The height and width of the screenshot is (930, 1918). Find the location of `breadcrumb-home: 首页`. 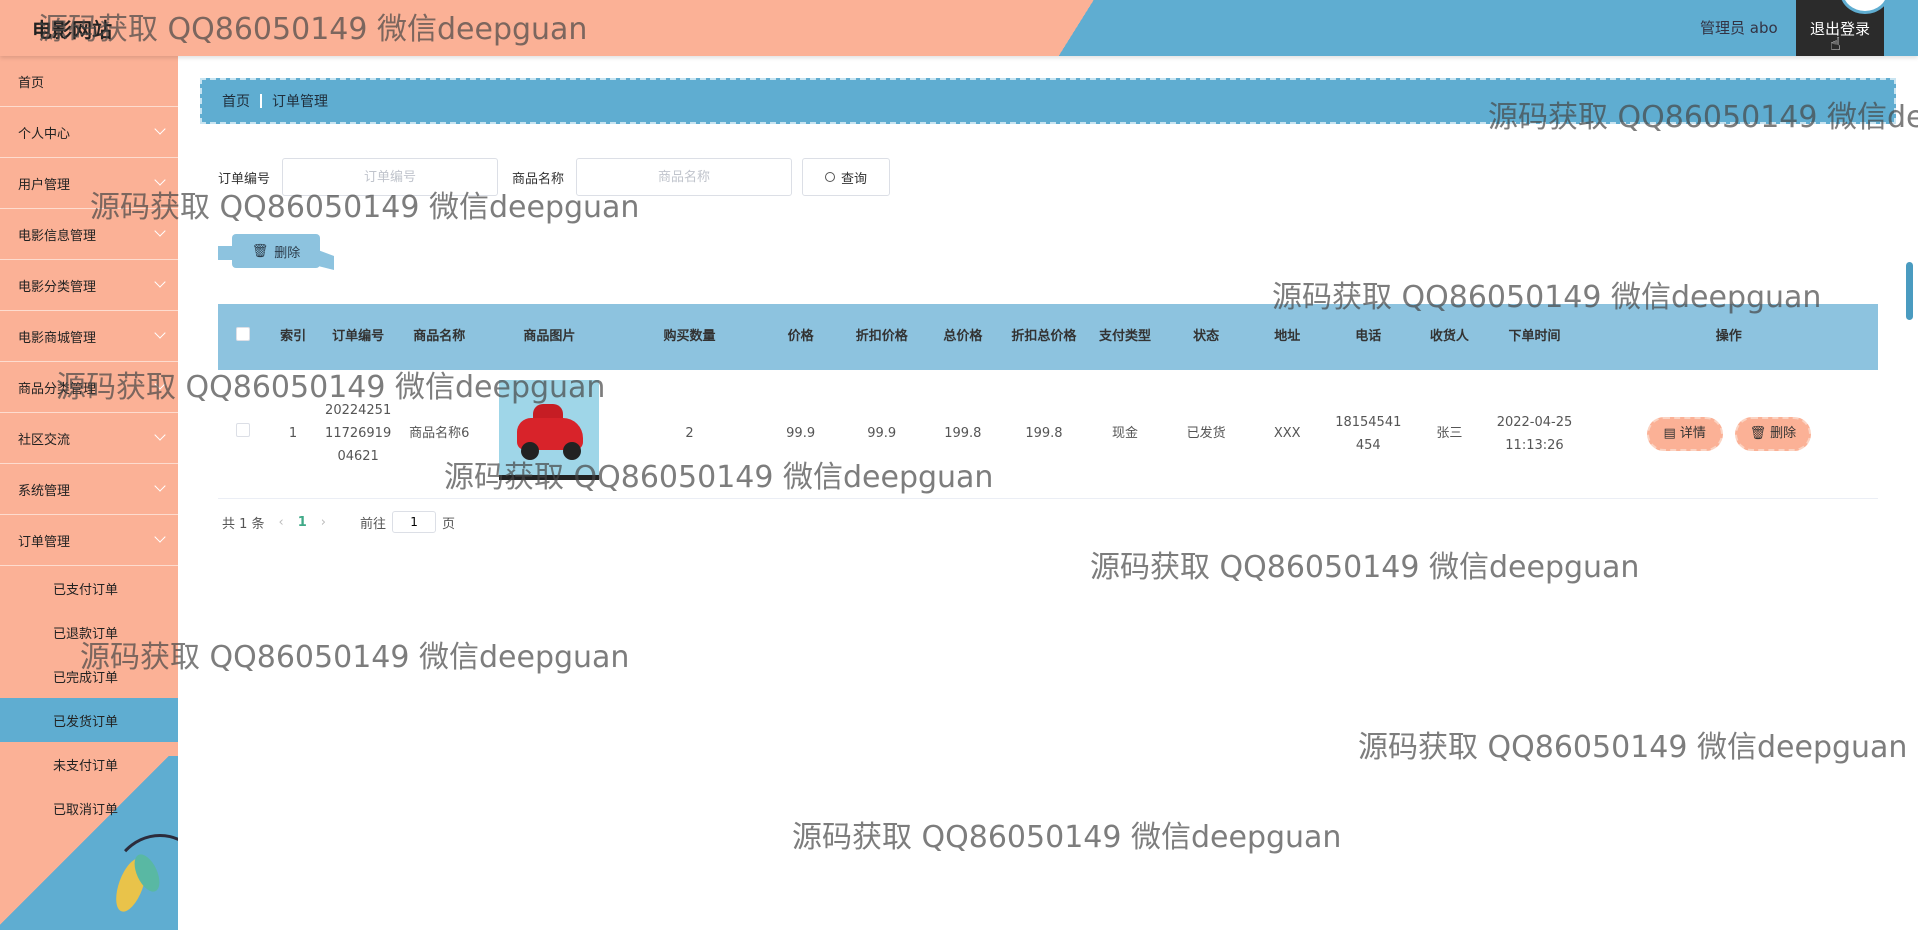

breadcrumb-home: 首页 is located at coordinates (236, 101).